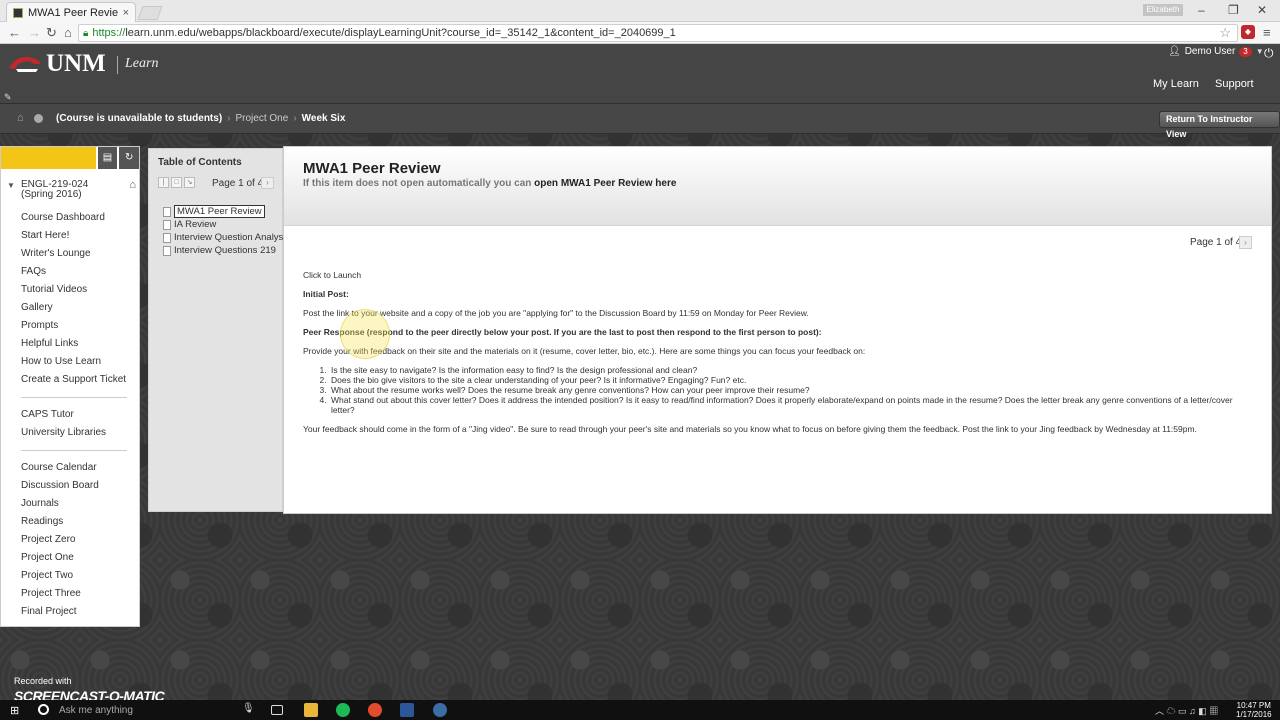 The image size is (1280, 720). What do you see at coordinates (34, 32) in the screenshot?
I see `forward-icon: →` at bounding box center [34, 32].